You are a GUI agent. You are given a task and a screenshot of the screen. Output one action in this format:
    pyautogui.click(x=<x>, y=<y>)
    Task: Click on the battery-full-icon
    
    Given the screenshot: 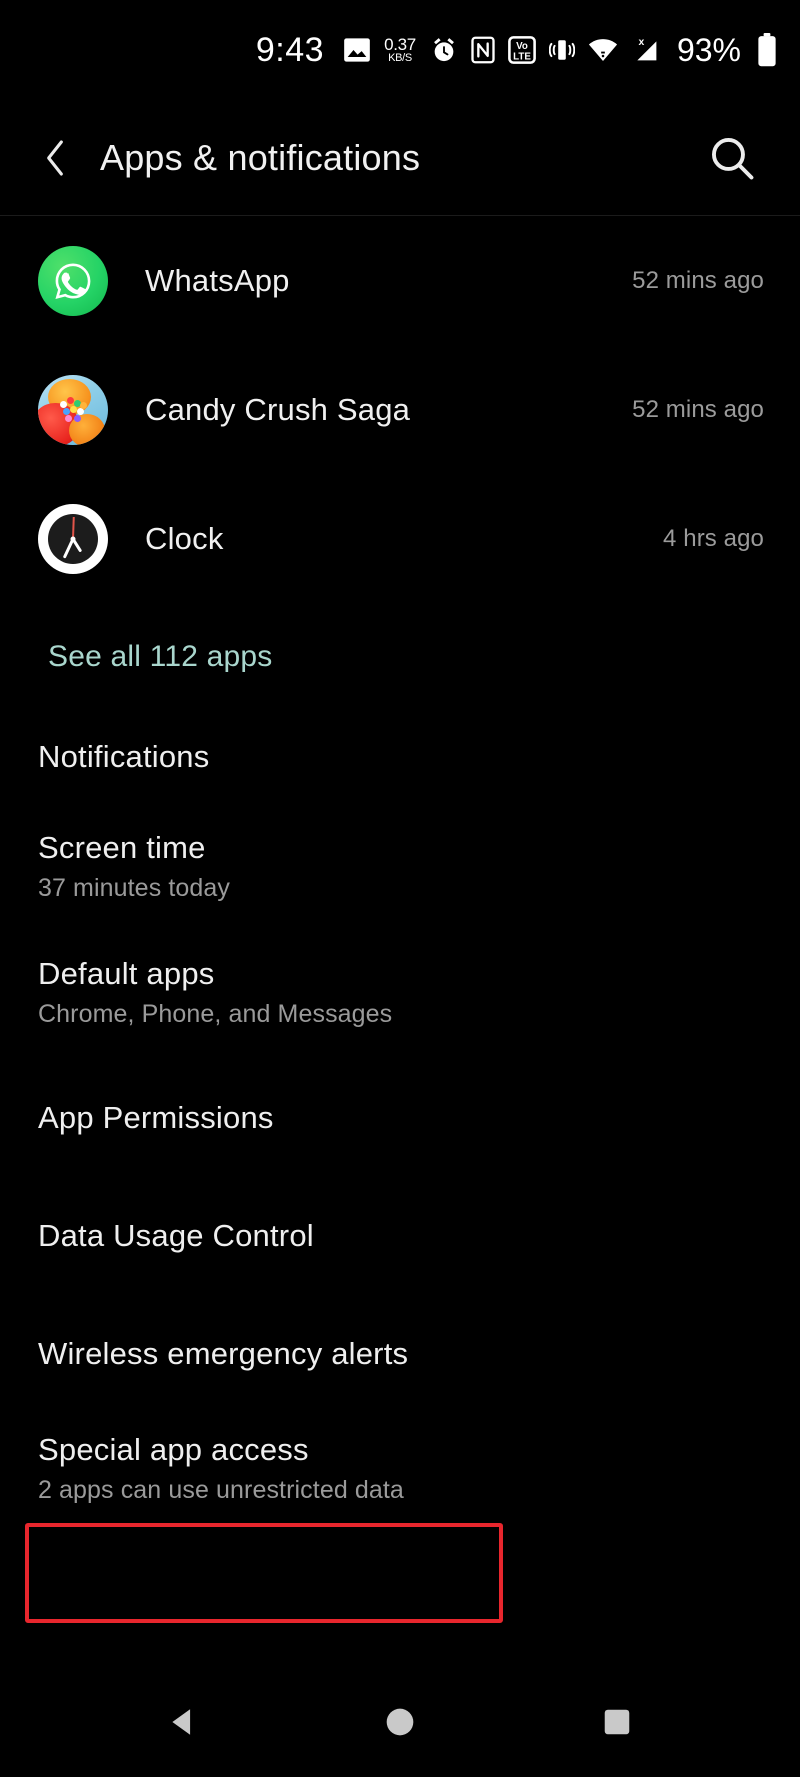 What is the action you would take?
    pyautogui.click(x=766, y=50)
    